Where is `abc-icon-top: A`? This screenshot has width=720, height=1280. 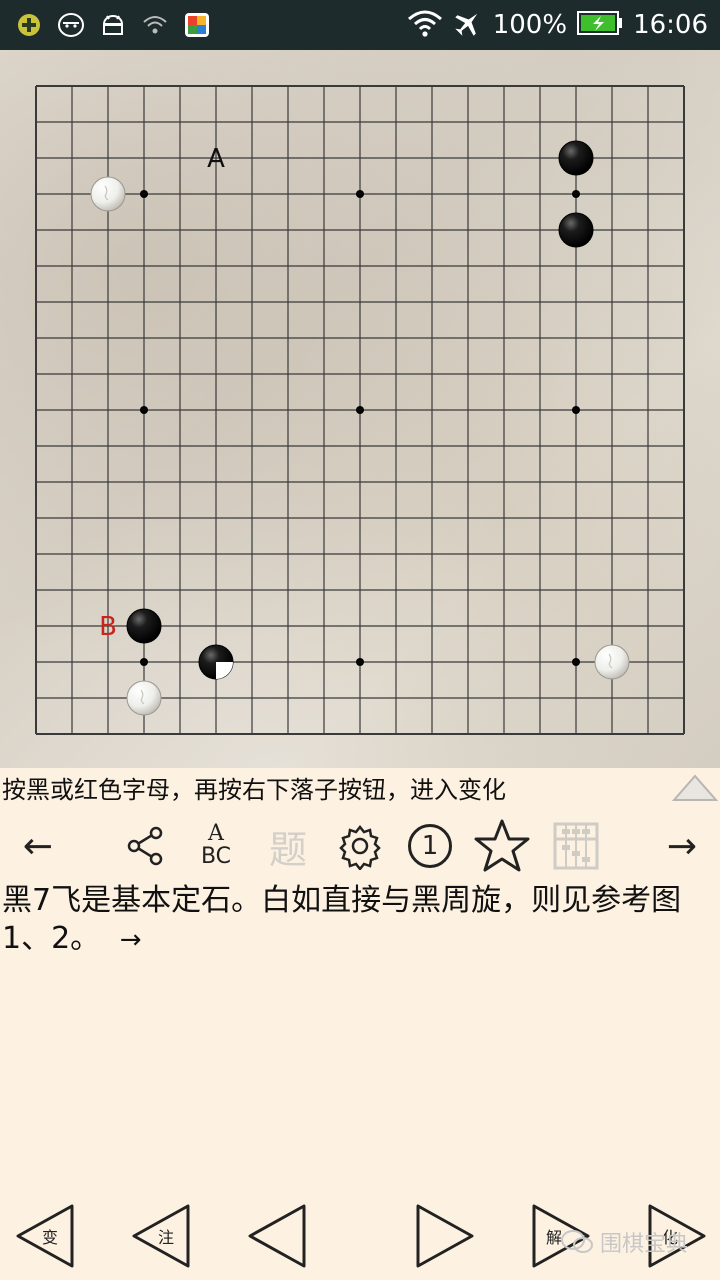
abc-icon-top: A is located at coordinates (216, 833).